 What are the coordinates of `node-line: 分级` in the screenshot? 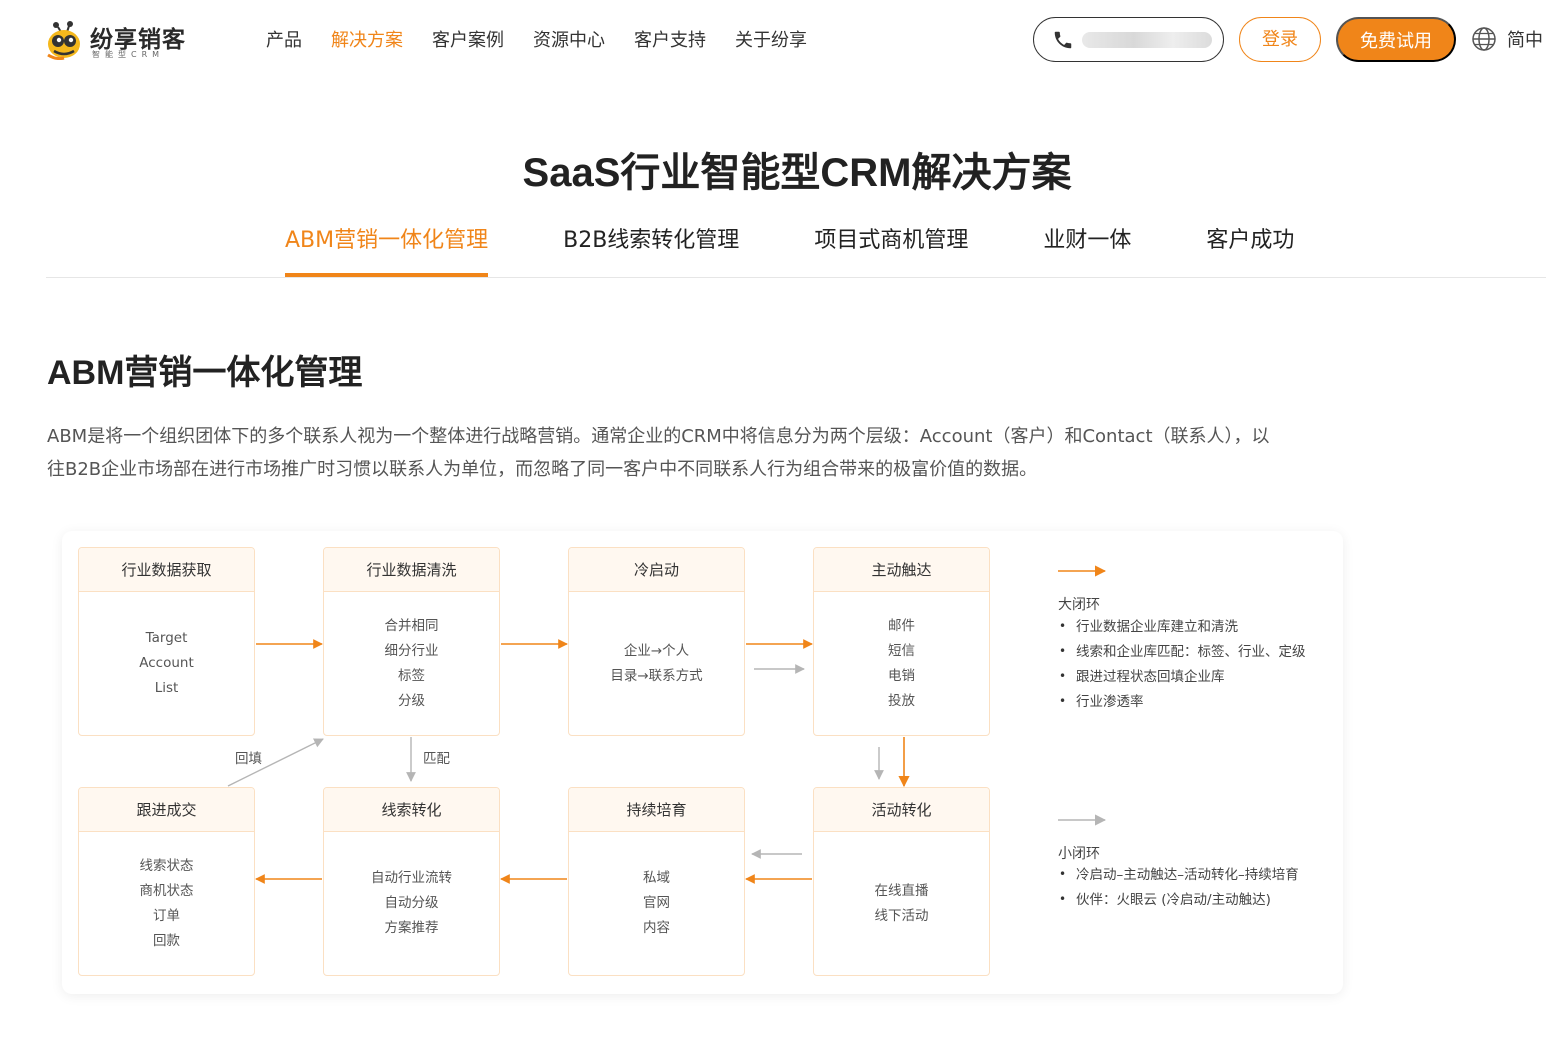 It's located at (411, 700).